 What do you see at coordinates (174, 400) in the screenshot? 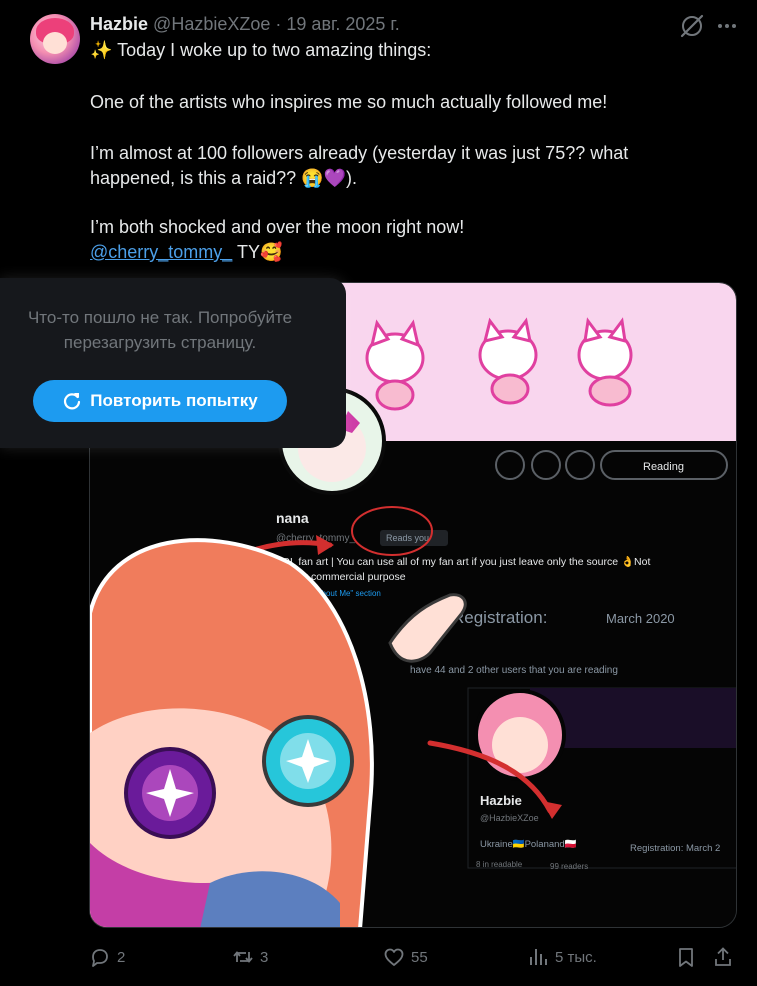
I see `retry-label: Повторить попытку` at bounding box center [174, 400].